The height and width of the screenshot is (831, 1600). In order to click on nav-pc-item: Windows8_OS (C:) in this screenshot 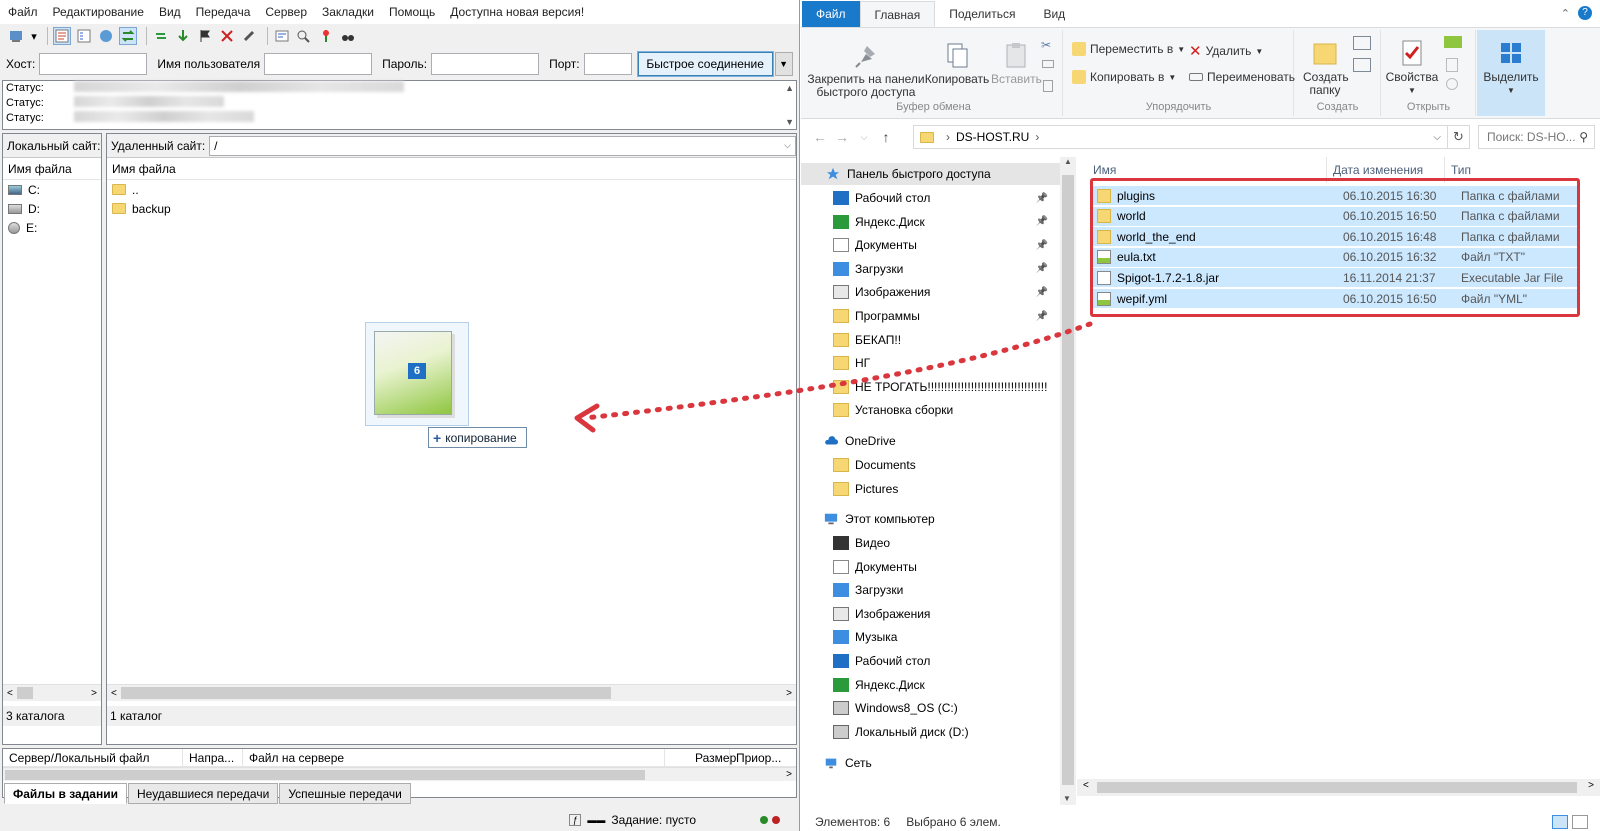, I will do `click(946, 708)`.